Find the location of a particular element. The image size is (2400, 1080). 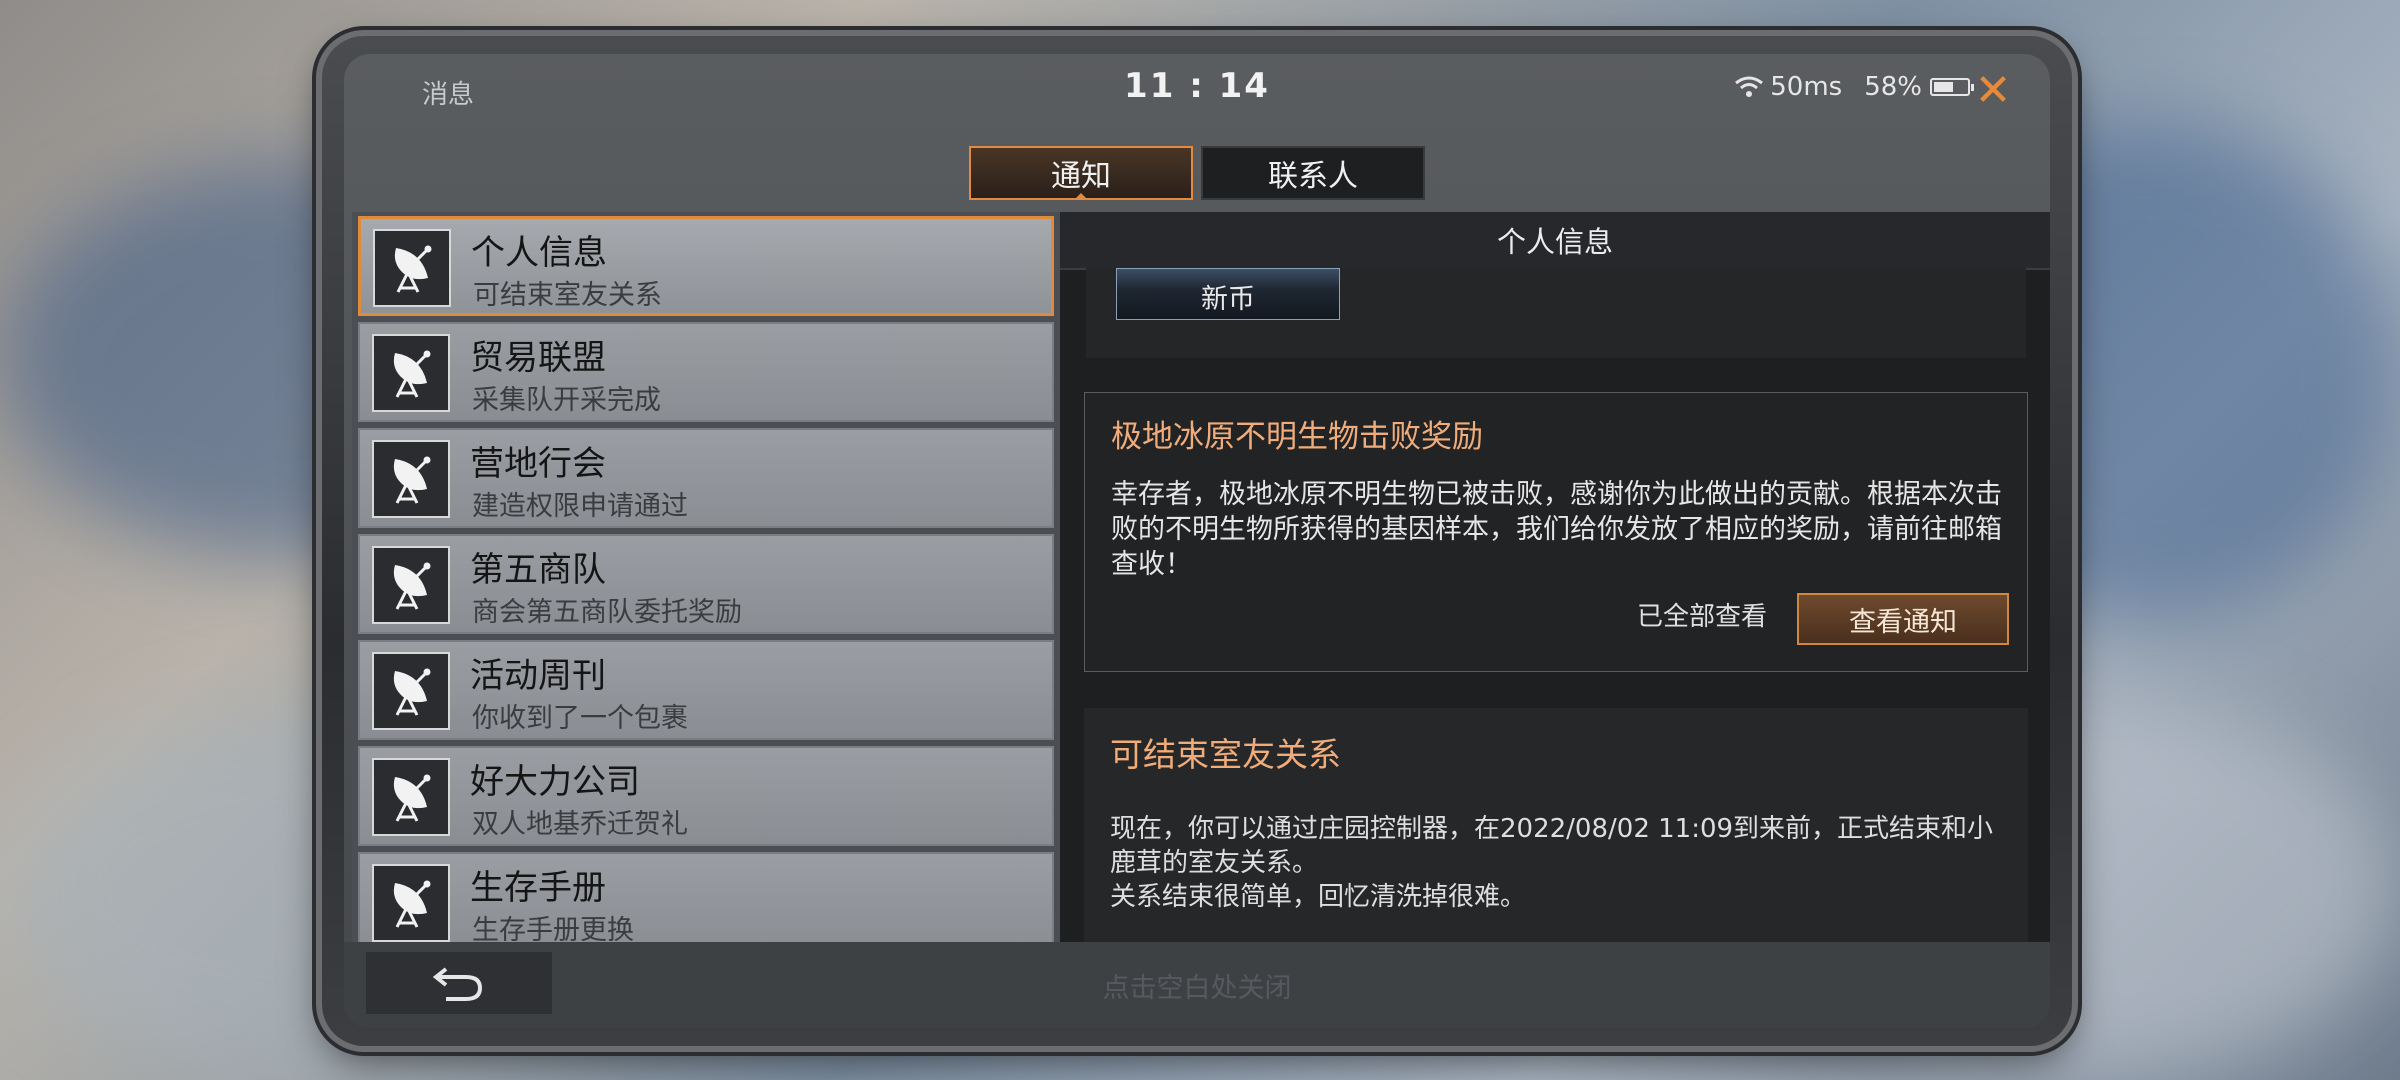

coin-reward: 新币 is located at coordinates (1228, 294).